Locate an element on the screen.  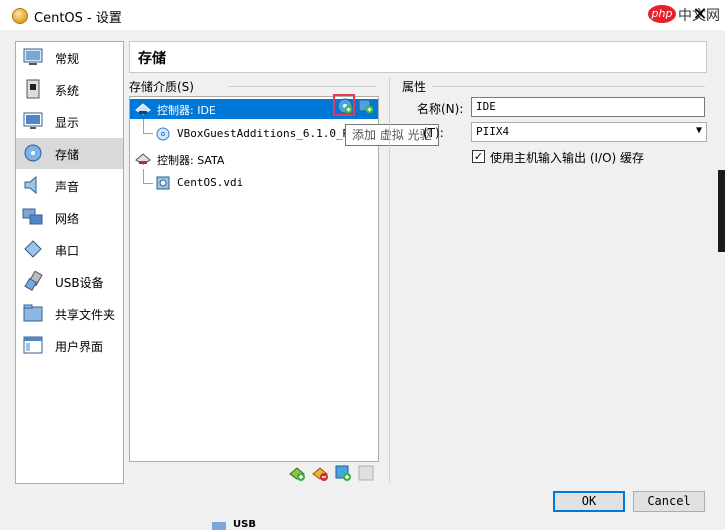
nav-item-system: 系统 is located at coordinates (69, 89).